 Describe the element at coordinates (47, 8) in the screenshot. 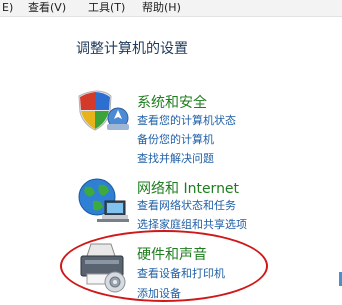

I see `menu-view: 查看(V)` at that location.